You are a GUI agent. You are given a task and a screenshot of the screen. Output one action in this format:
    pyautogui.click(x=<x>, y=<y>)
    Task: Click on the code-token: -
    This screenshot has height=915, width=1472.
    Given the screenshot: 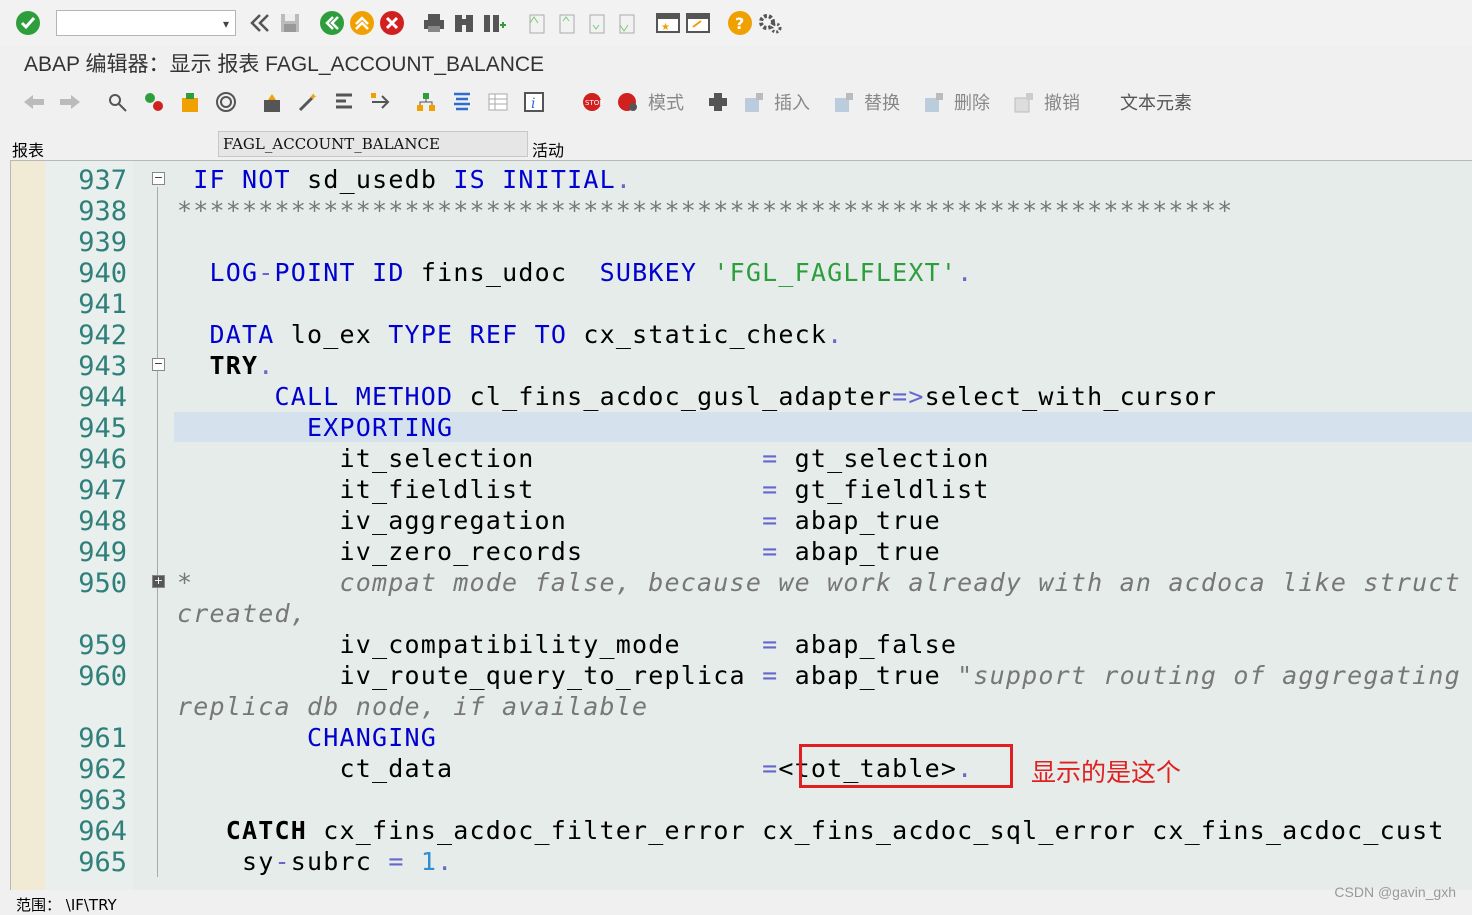 What is the action you would take?
    pyautogui.click(x=266, y=272)
    